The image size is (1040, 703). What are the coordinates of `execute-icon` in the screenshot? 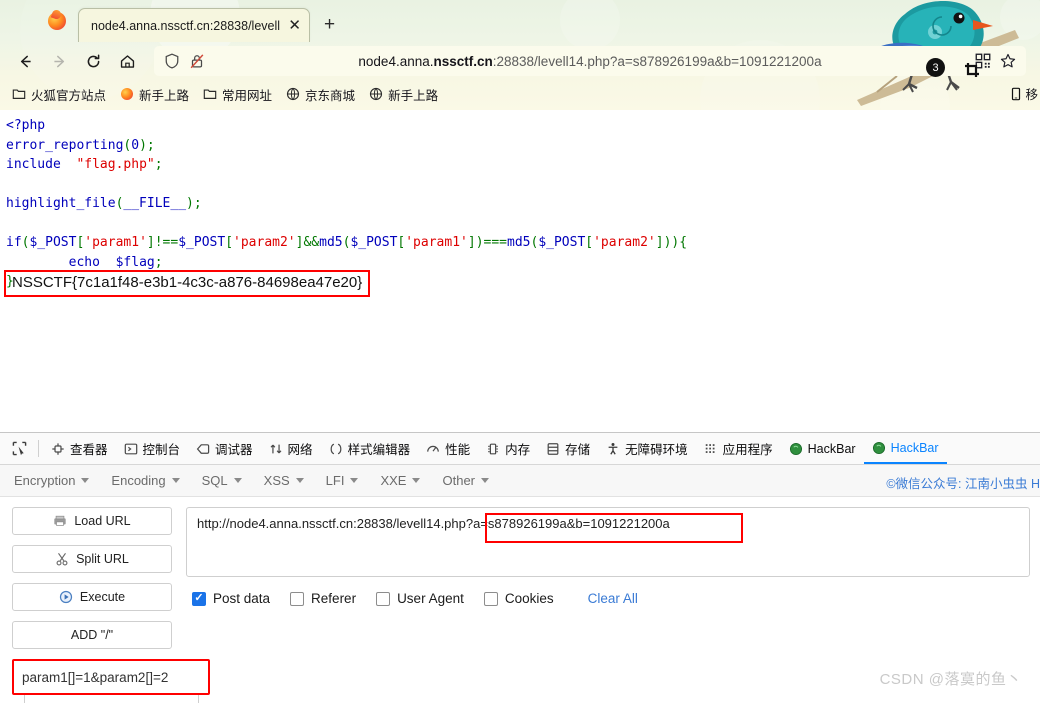 It's located at (66, 597).